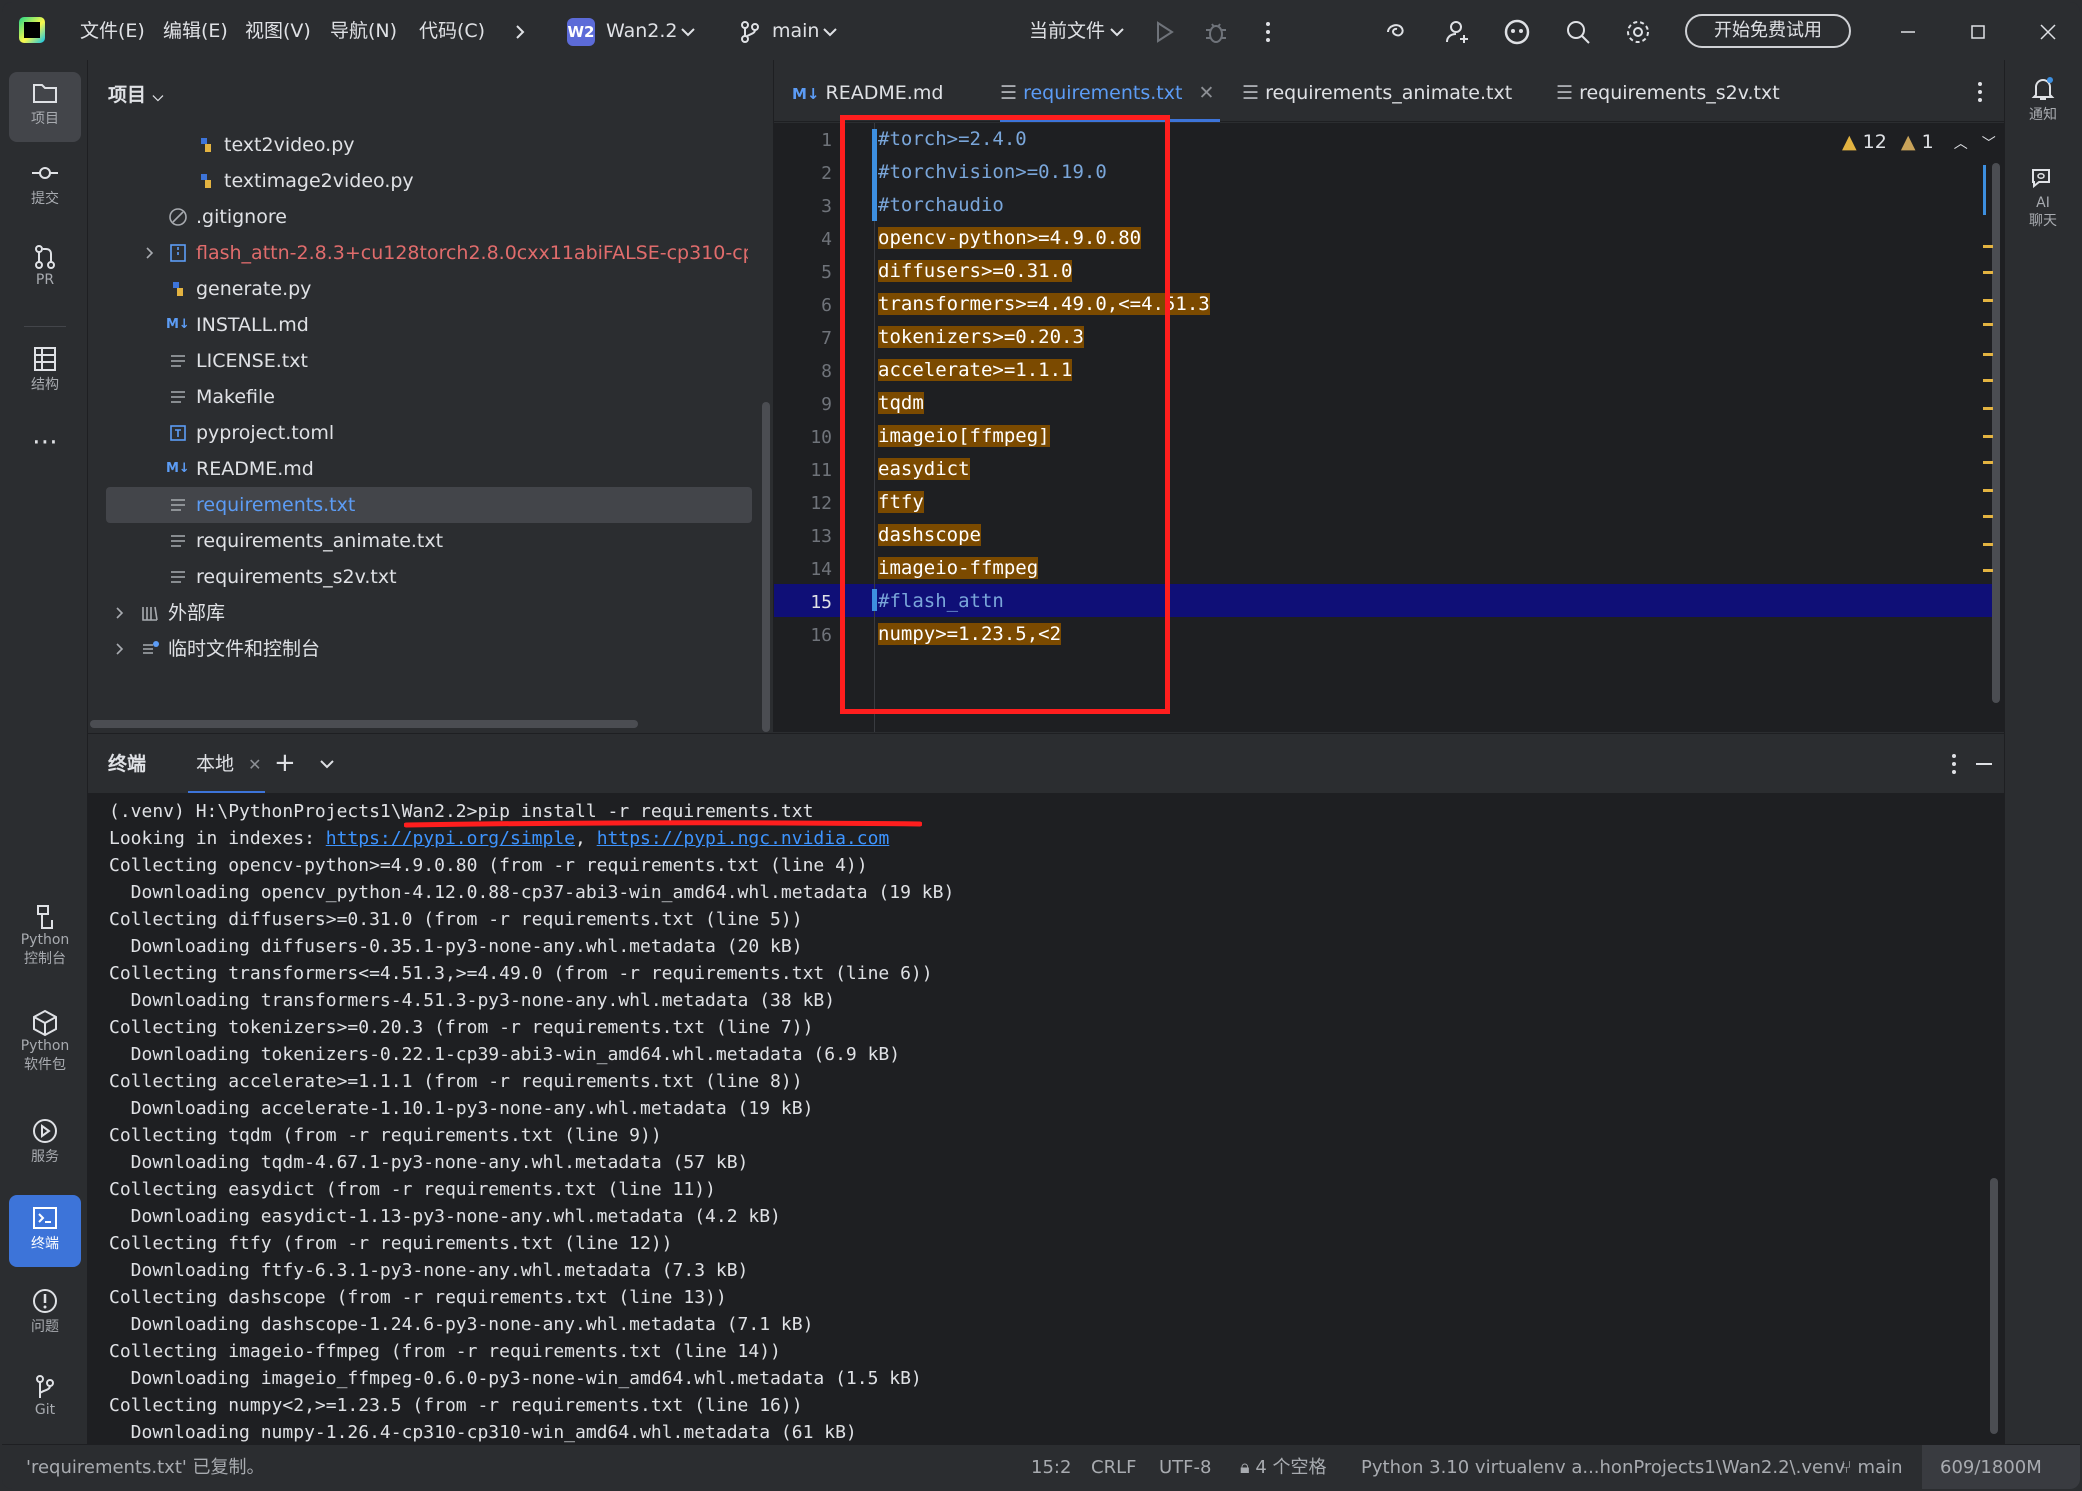  Describe the element at coordinates (452, 31) in the screenshot. I see `menu-code: 代码(C)` at that location.